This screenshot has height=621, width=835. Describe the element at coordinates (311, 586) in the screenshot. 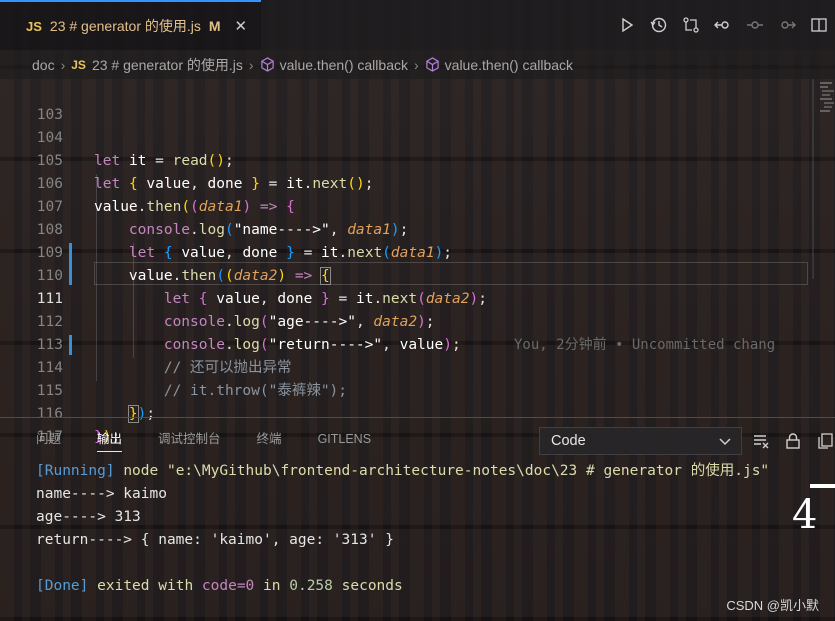

I see `elapsed-time: 0.258` at that location.